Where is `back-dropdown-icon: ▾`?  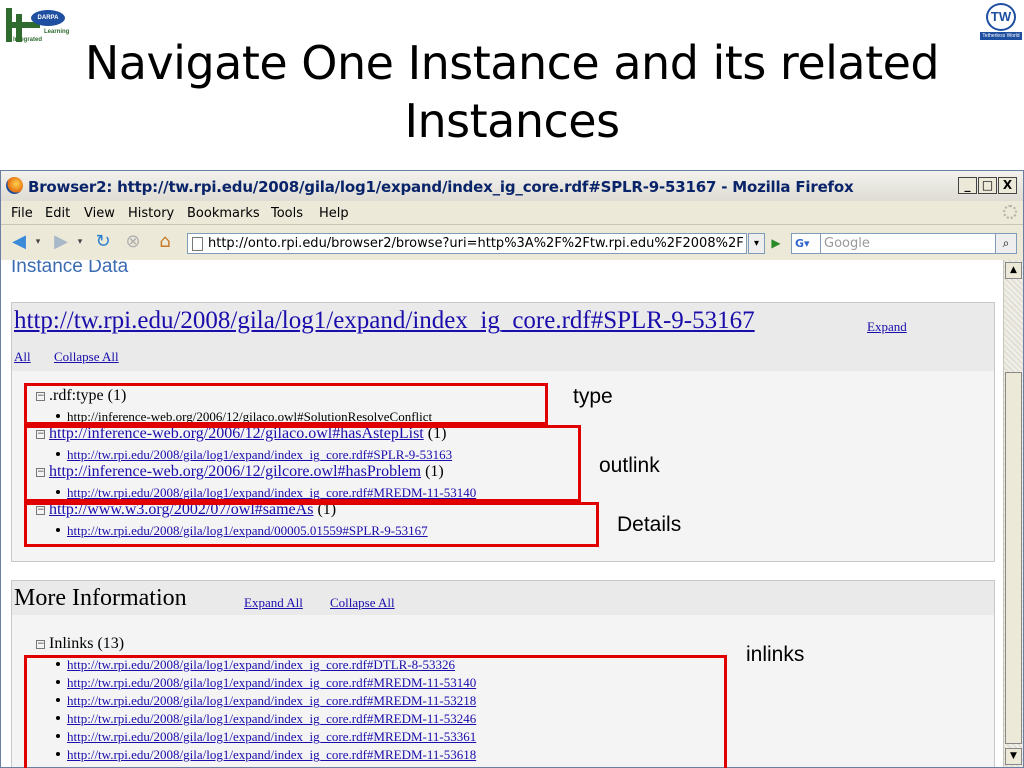
back-dropdown-icon: ▾ is located at coordinates (38, 242).